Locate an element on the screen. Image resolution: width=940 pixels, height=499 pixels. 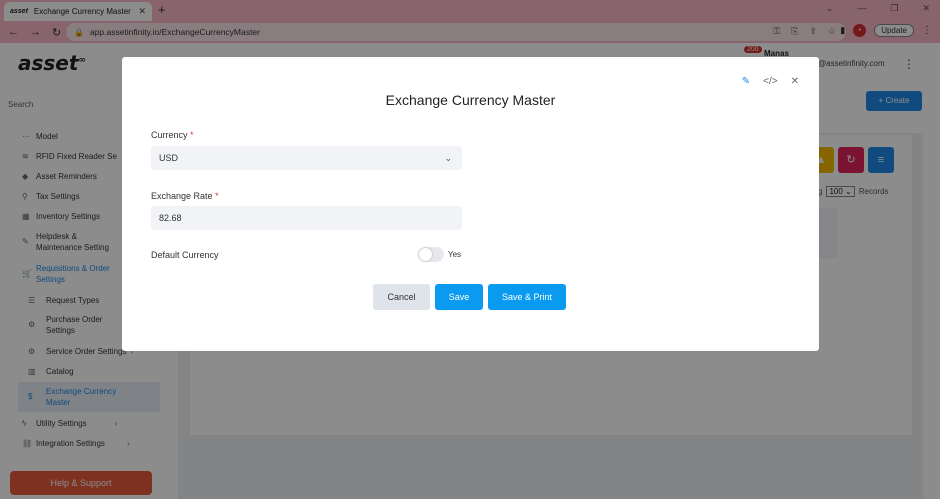
rate-label-text: Exchange Rate is located at coordinates (182, 196).